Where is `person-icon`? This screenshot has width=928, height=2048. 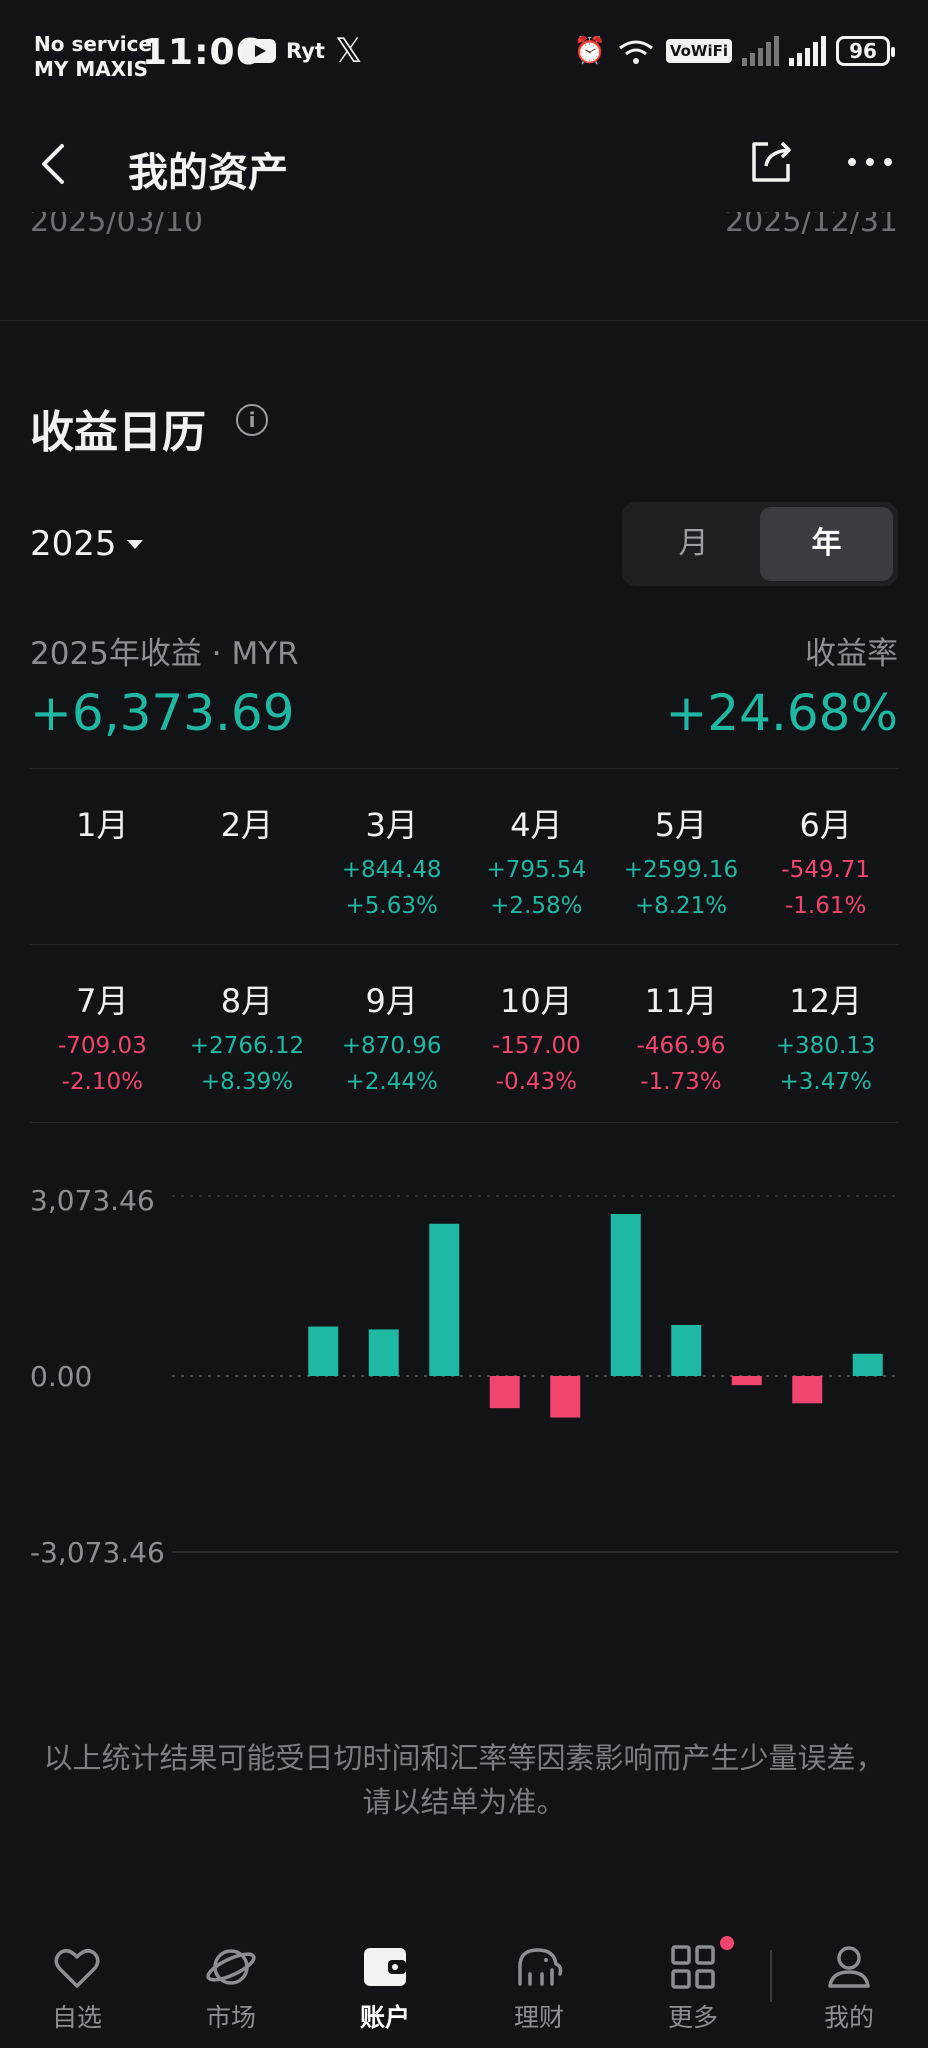 person-icon is located at coordinates (849, 1967).